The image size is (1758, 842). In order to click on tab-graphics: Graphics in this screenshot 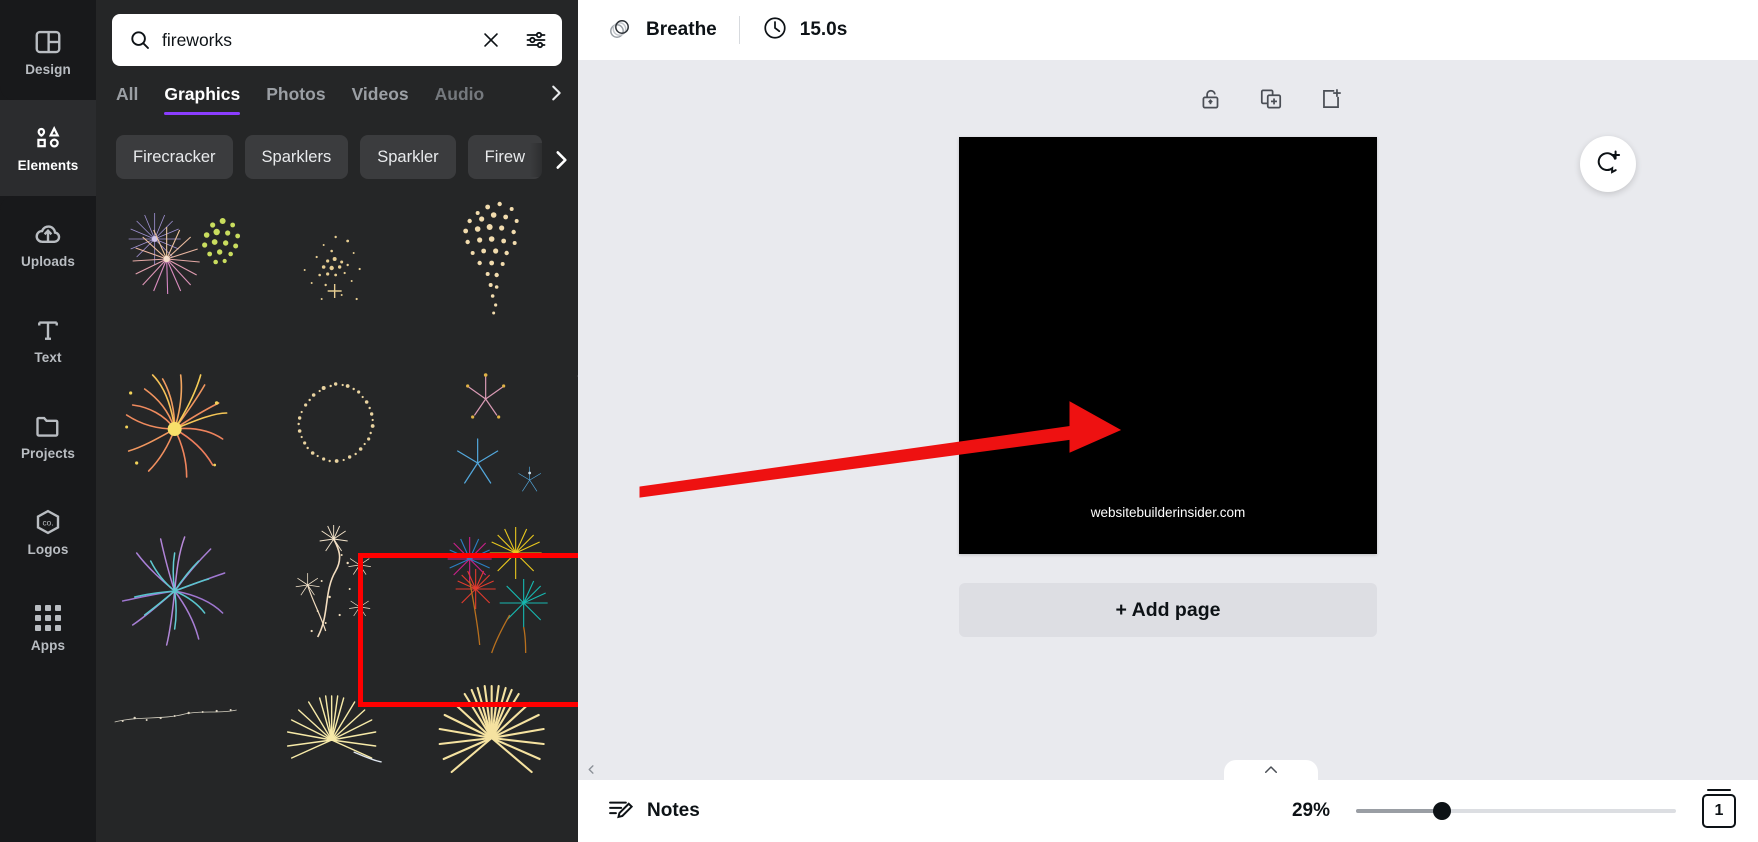, I will do `click(202, 99)`.